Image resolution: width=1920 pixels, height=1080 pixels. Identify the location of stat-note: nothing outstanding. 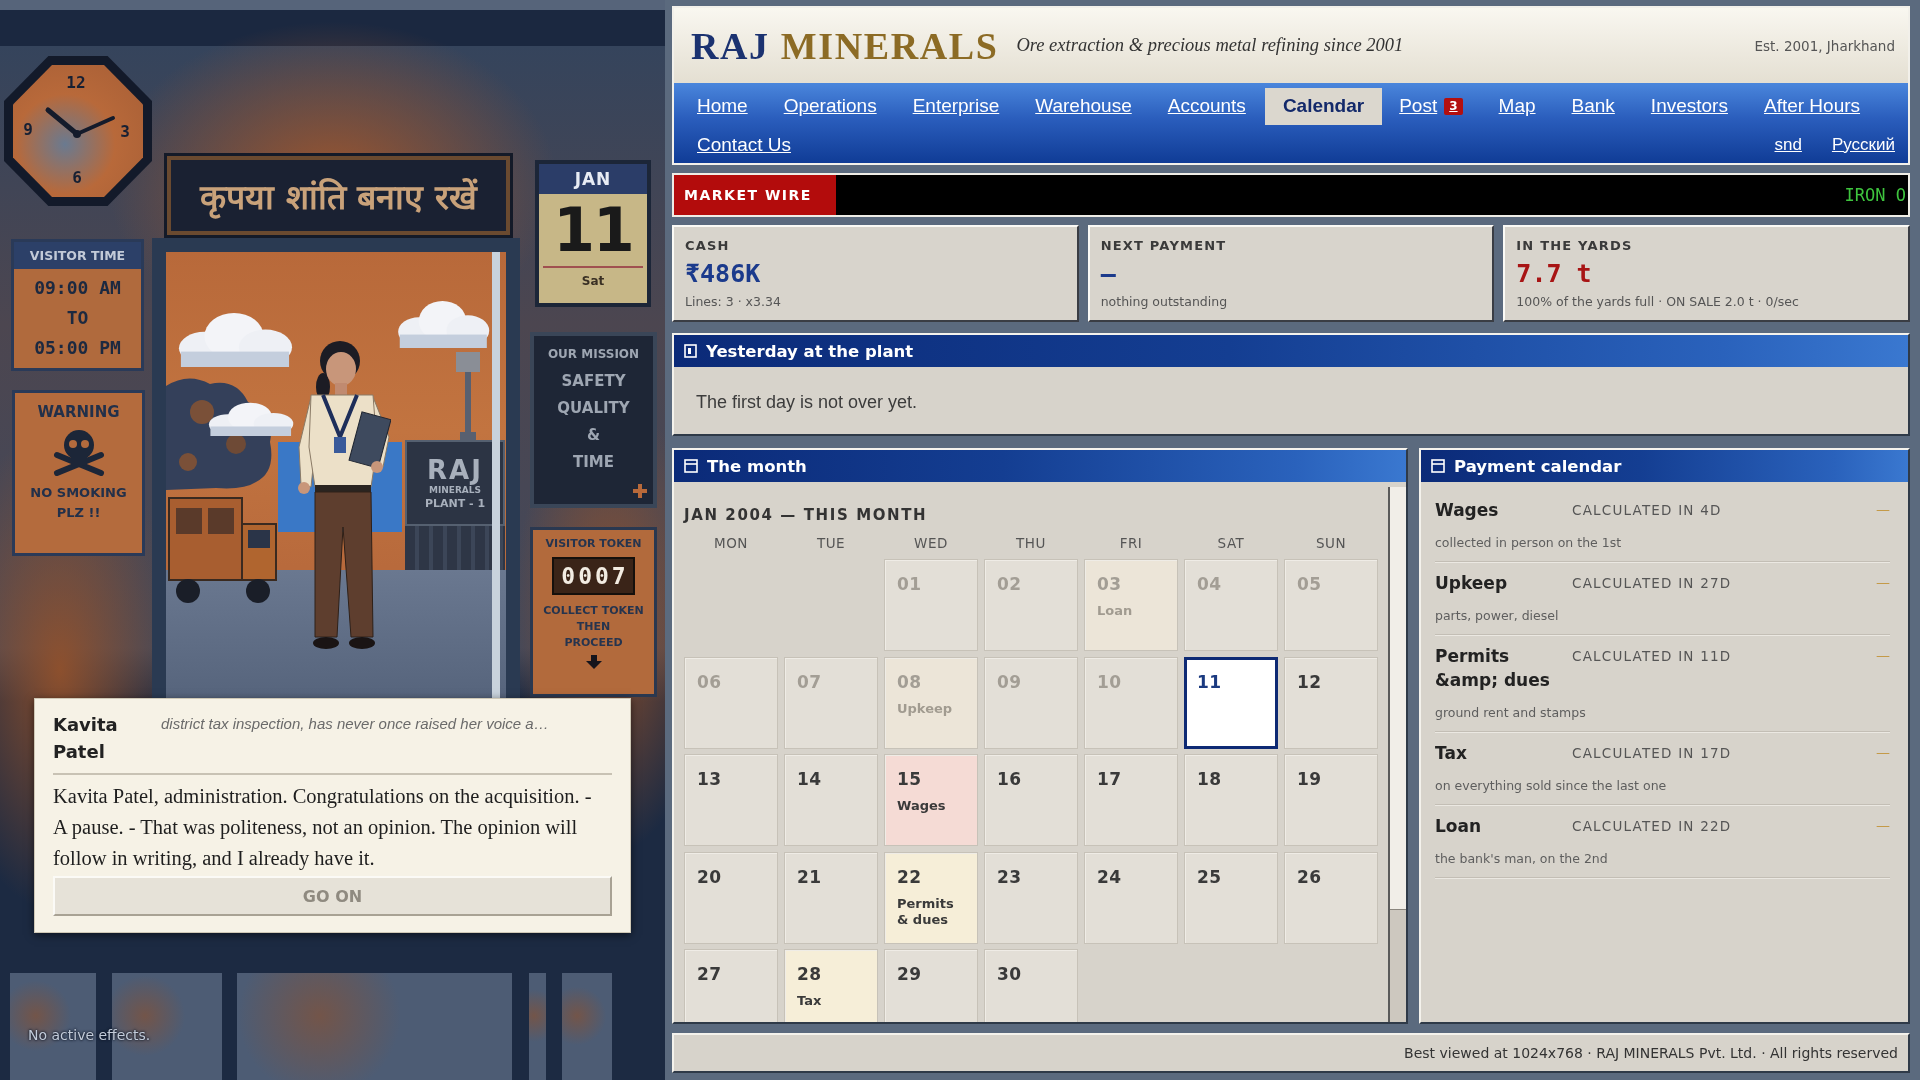
(1164, 302).